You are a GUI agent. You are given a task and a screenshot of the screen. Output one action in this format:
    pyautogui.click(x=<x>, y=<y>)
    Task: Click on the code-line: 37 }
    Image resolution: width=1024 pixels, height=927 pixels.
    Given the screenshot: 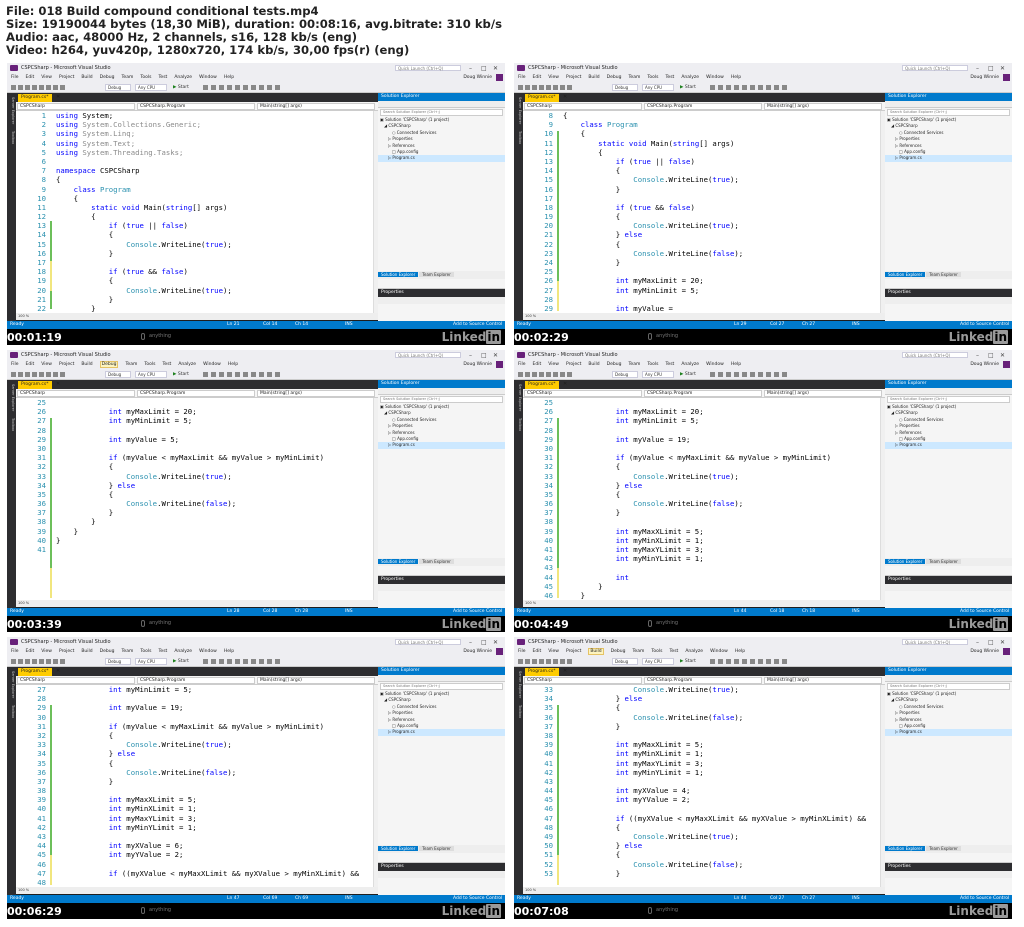 What is the action you would take?
    pyautogui.click(x=704, y=512)
    